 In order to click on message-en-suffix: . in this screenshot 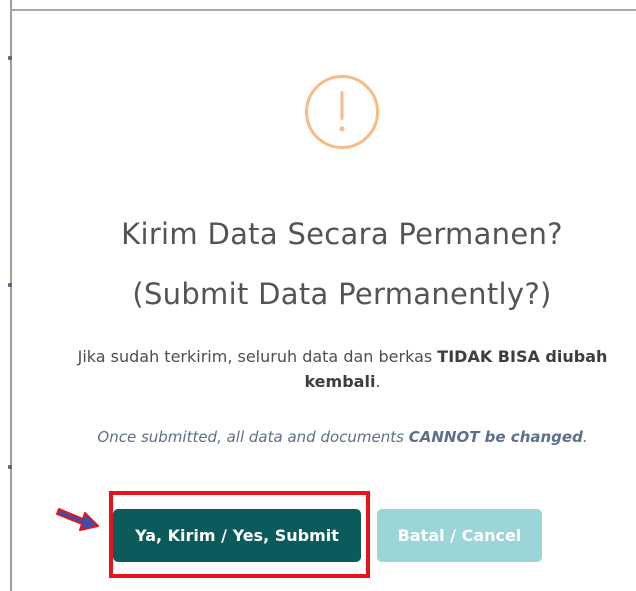, I will do `click(585, 437)`.